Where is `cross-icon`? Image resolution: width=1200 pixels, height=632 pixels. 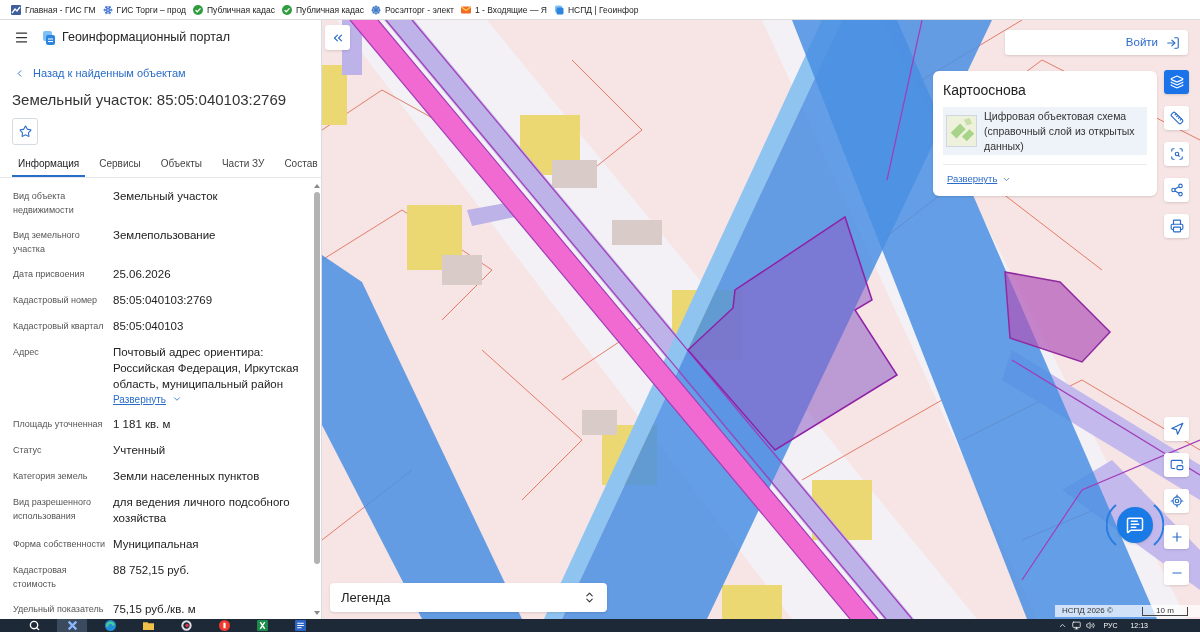
cross-icon is located at coordinates (72, 625).